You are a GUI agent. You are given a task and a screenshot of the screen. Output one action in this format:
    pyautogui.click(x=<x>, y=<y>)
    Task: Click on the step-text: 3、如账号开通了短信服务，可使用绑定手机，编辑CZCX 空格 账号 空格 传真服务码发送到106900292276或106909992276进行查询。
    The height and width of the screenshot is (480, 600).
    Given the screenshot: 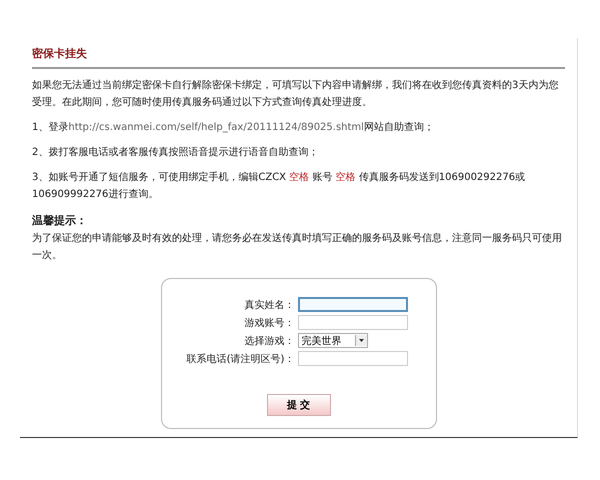 What is the action you would take?
    pyautogui.click(x=279, y=186)
    